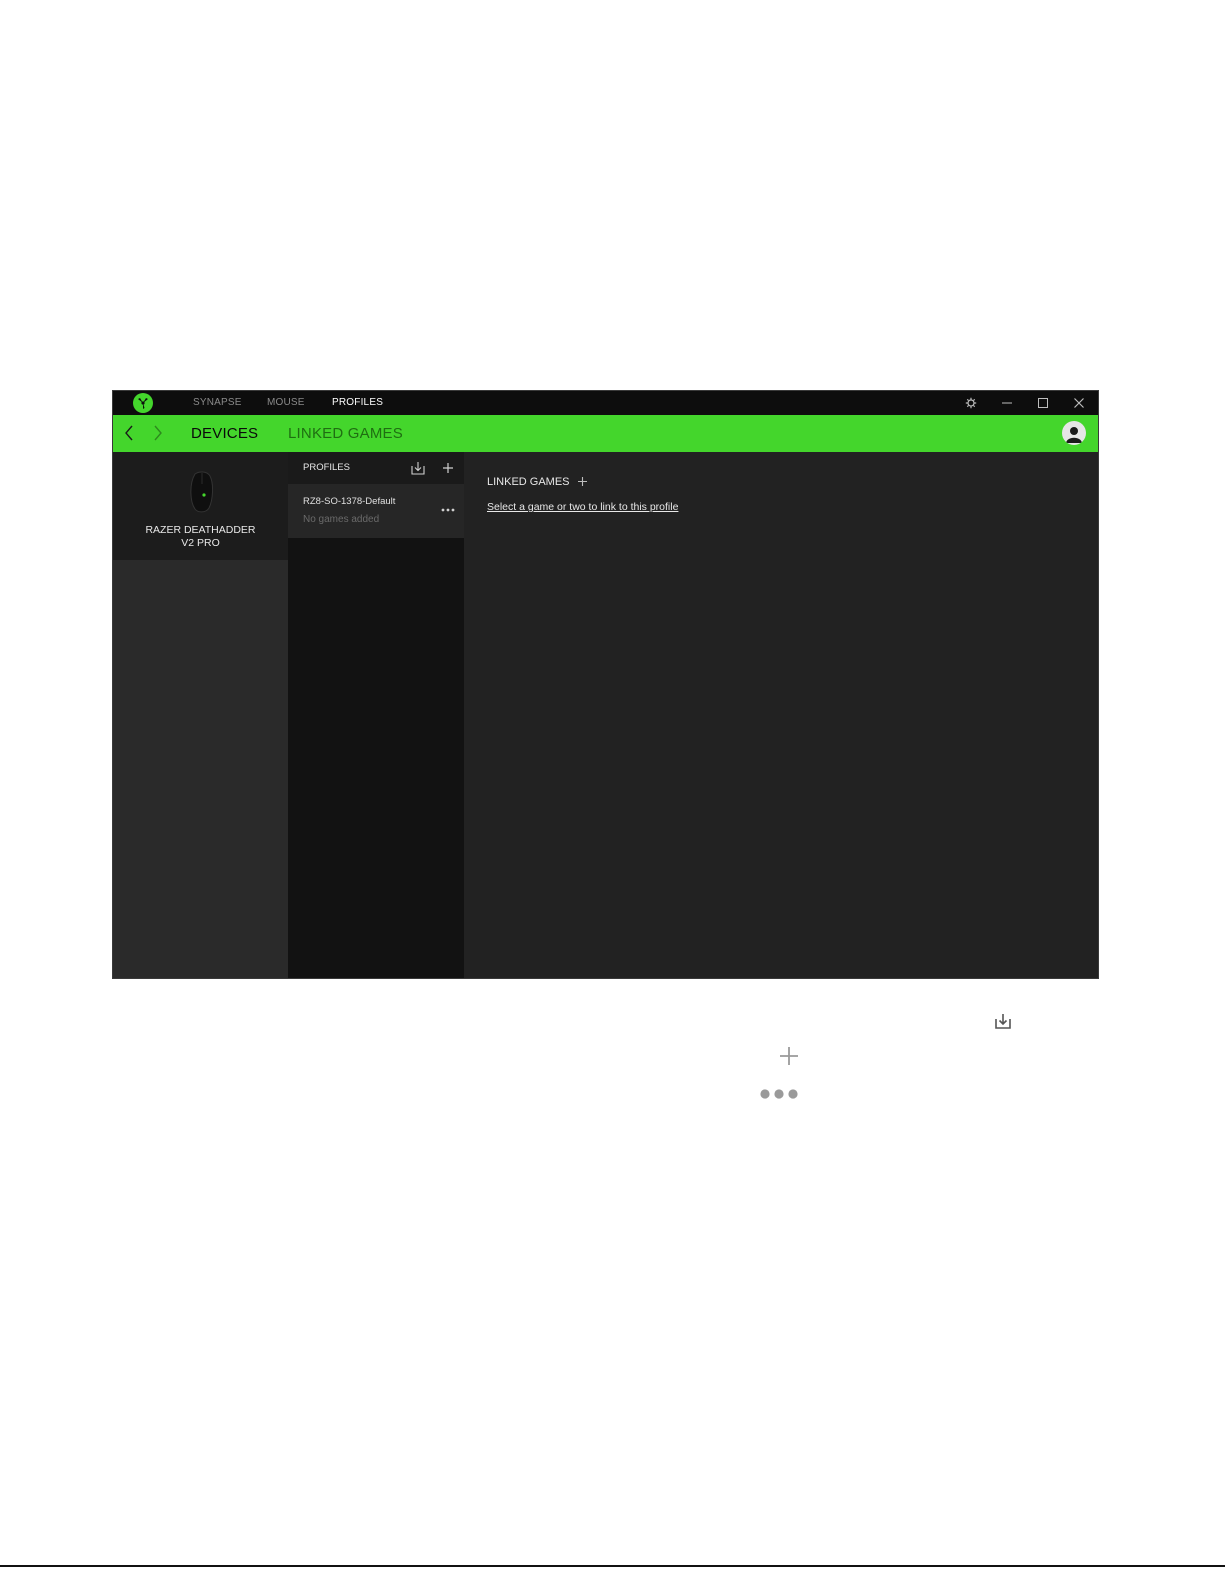 The image size is (1225, 1585). Describe the element at coordinates (376, 468) in the screenshot. I see `profiles-header: PROFILES` at that location.